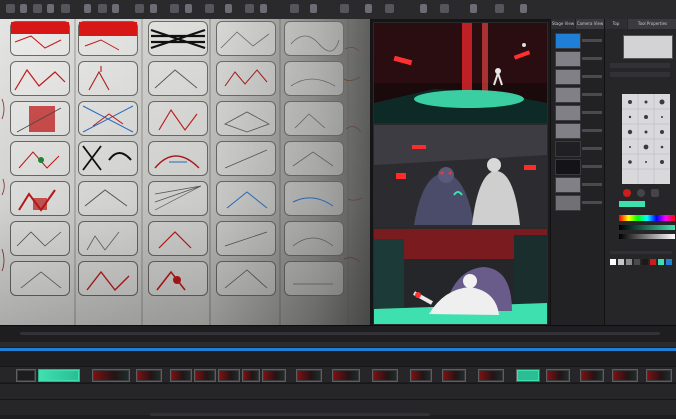 The image size is (676, 419). I want to click on palette-swatches, so click(641, 263).